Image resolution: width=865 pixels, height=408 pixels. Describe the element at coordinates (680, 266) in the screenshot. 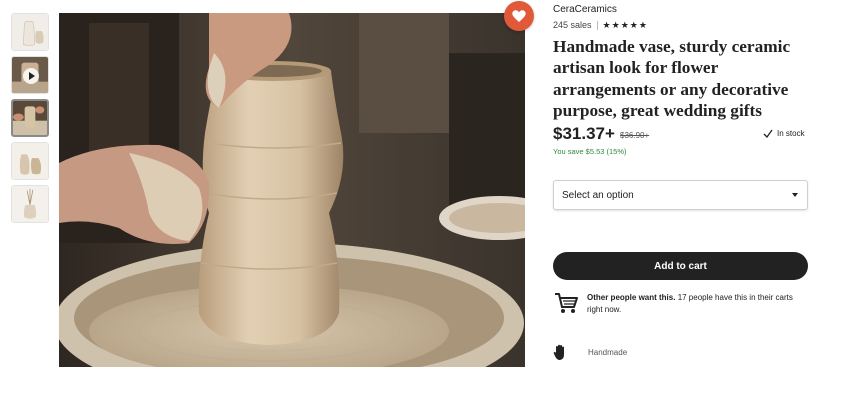

I see `add-to-cart-button: Add to cart` at that location.